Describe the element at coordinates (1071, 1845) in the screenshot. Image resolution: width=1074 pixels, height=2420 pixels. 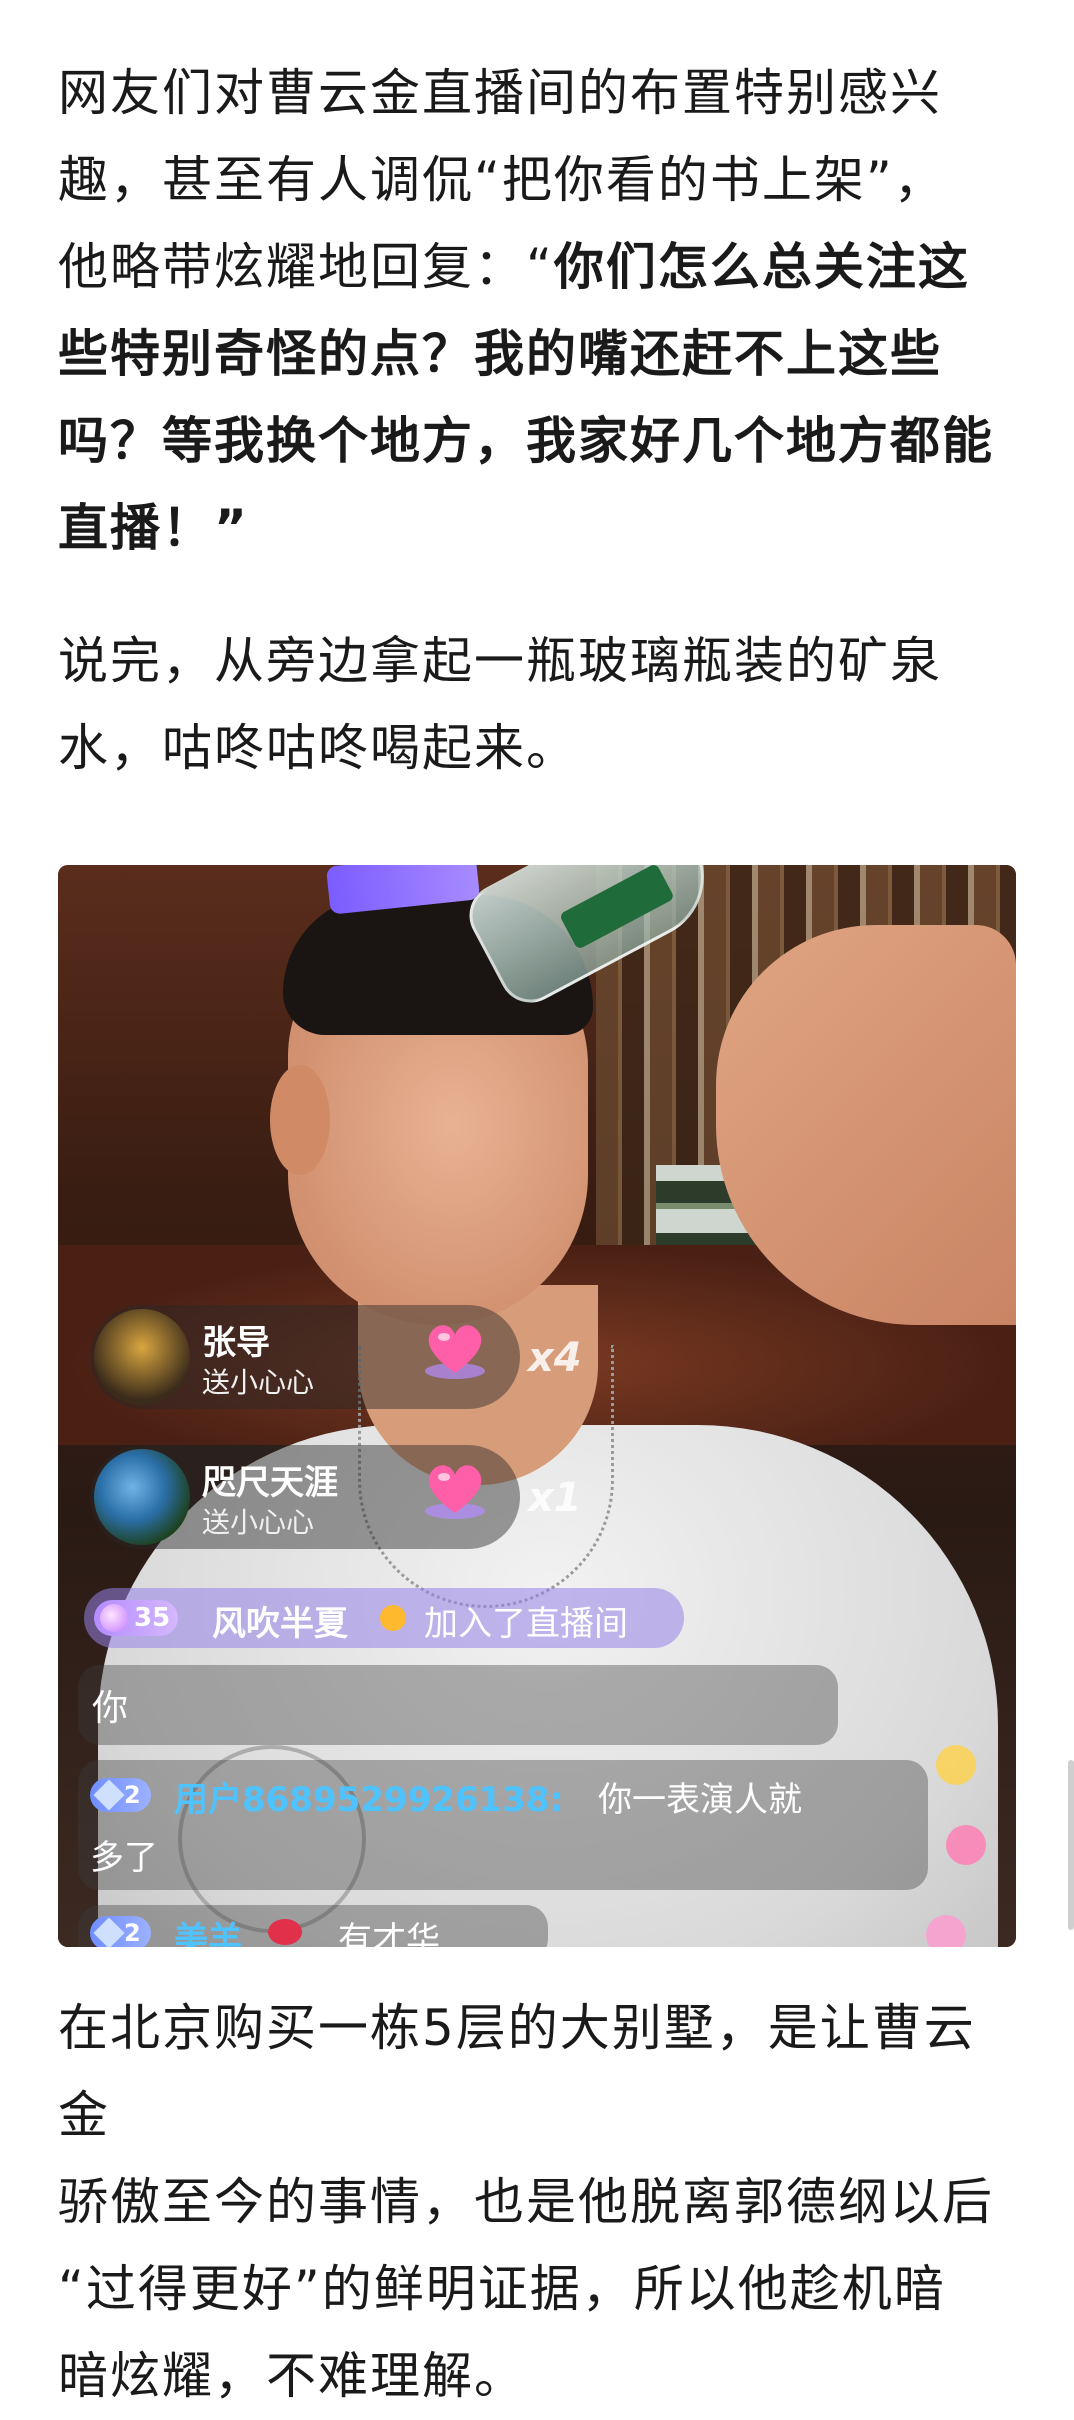
I see `scrollbar` at that location.